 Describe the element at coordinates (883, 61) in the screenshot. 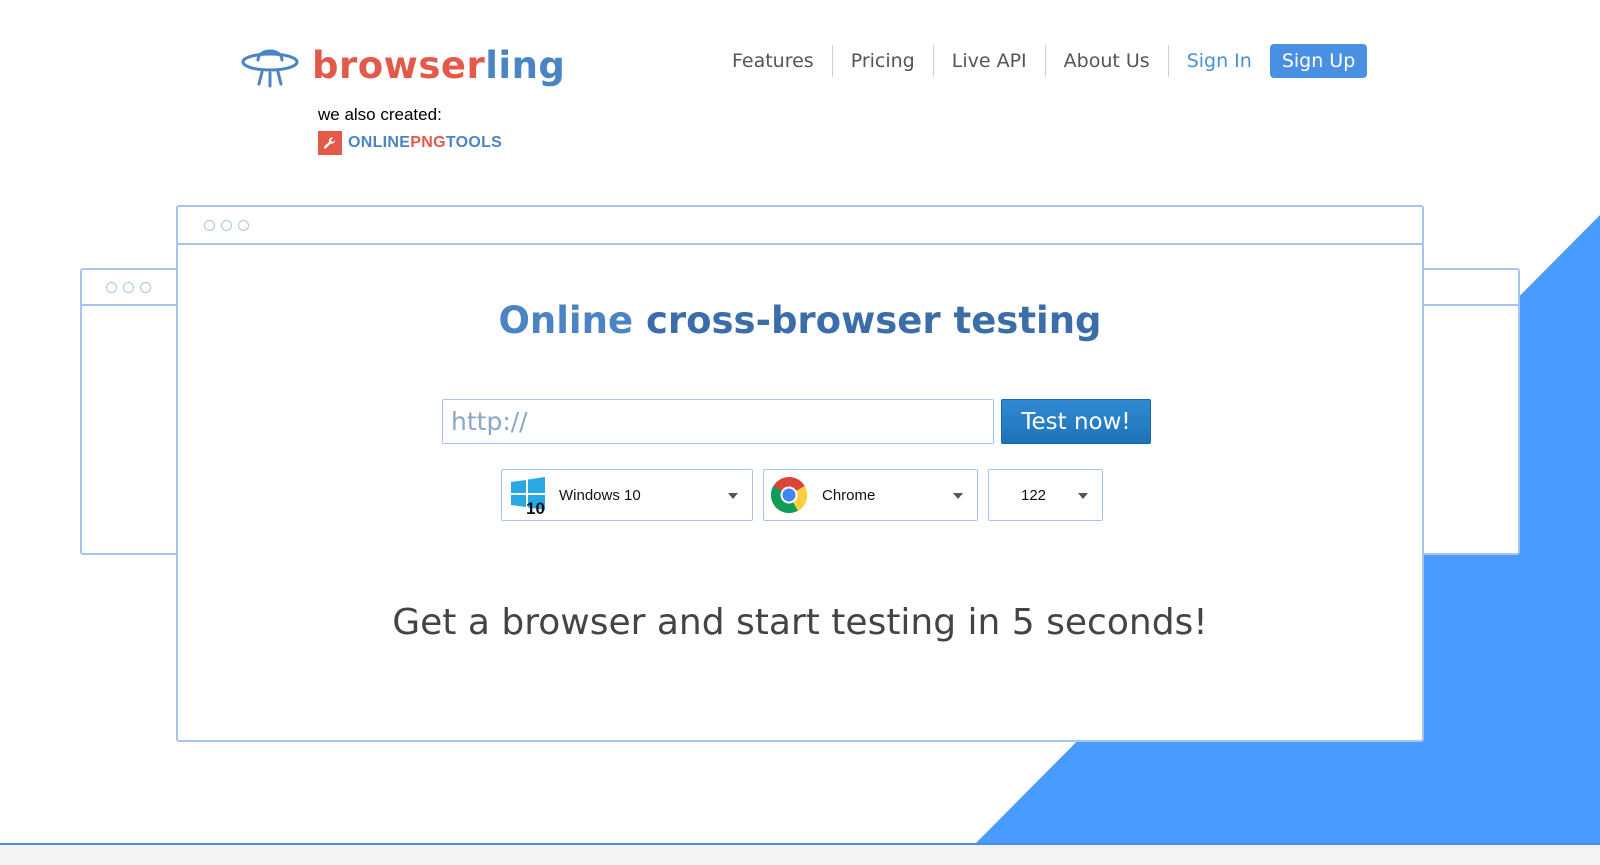

I see `nav-pricing: Pricing` at that location.